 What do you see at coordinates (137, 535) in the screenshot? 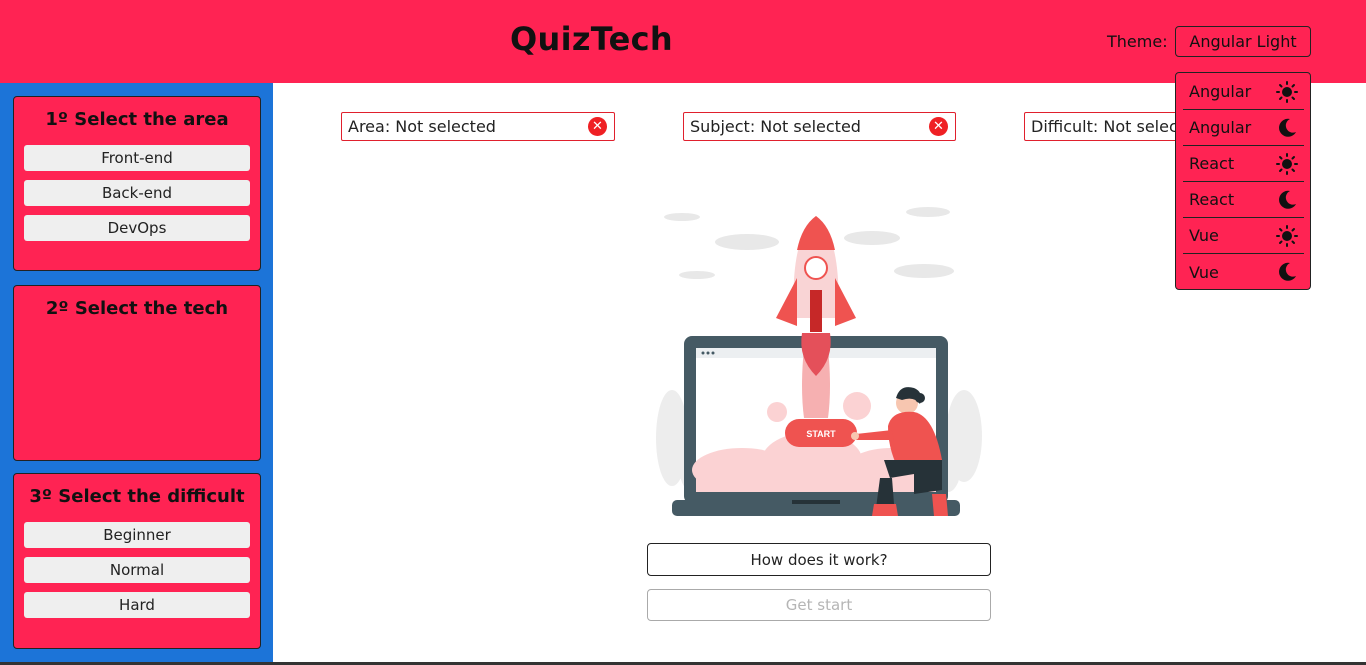
I see `difficulty-option-beginner: Beginner` at bounding box center [137, 535].